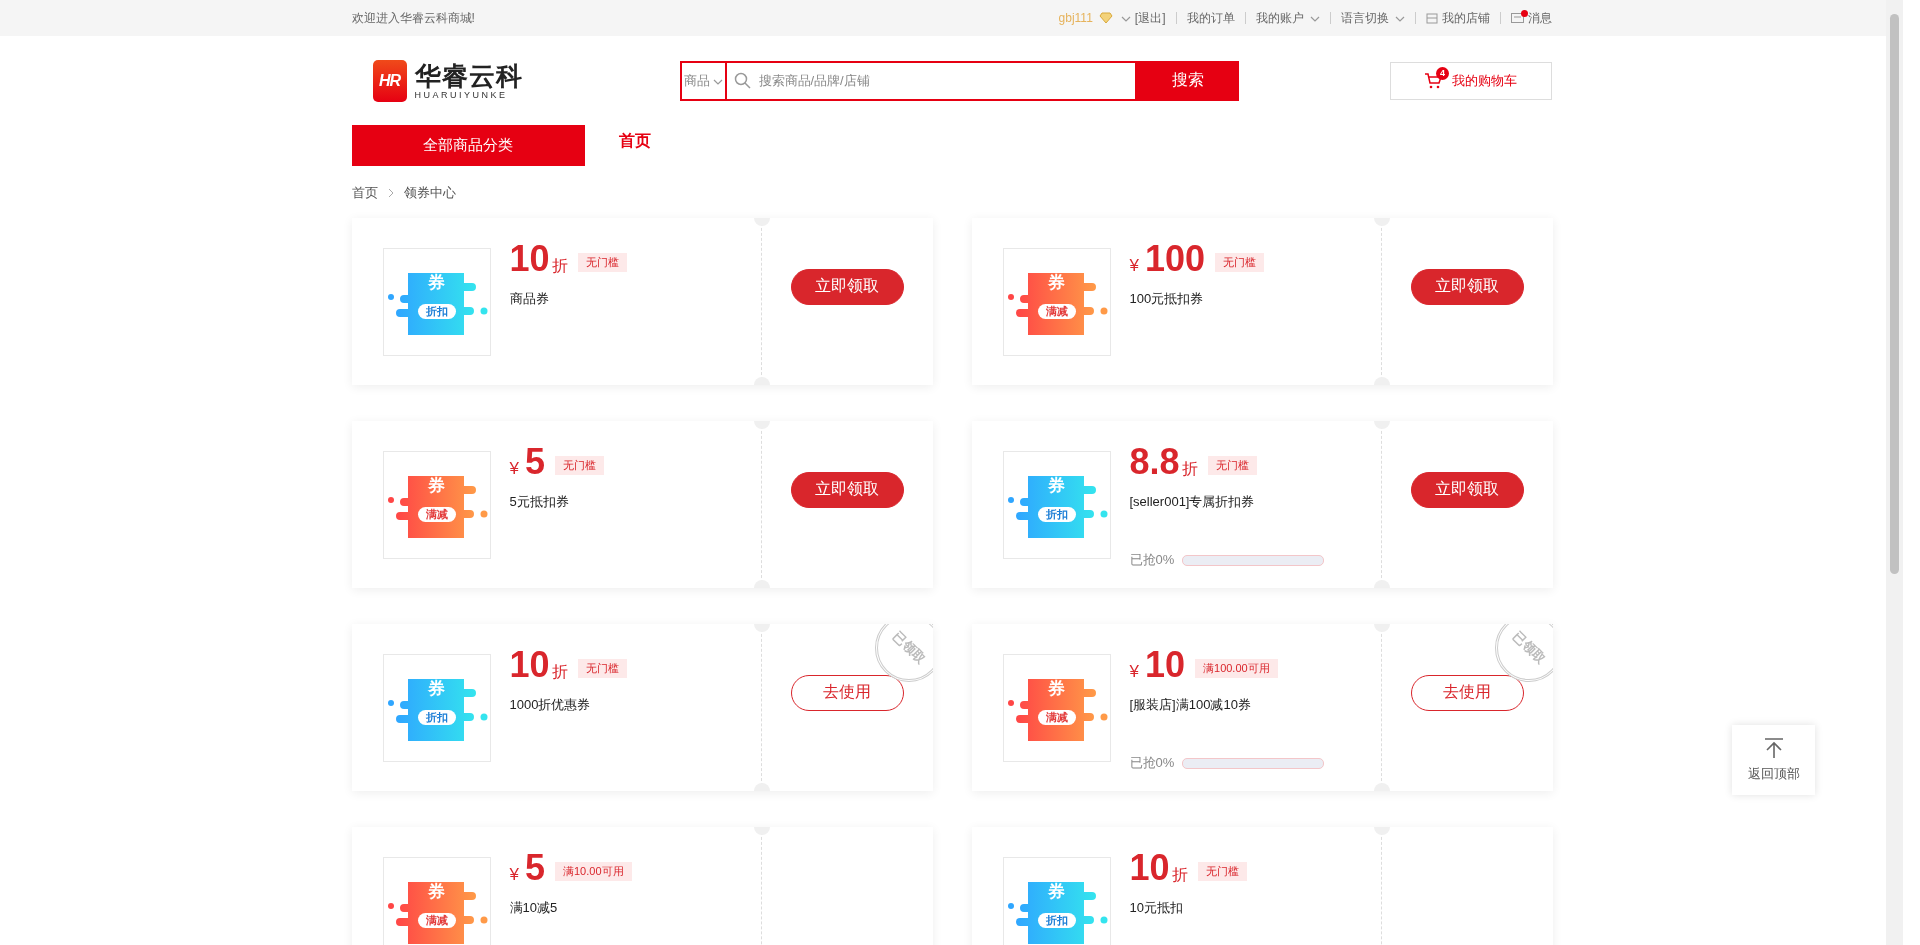  I want to click on search-icon, so click(742, 80).